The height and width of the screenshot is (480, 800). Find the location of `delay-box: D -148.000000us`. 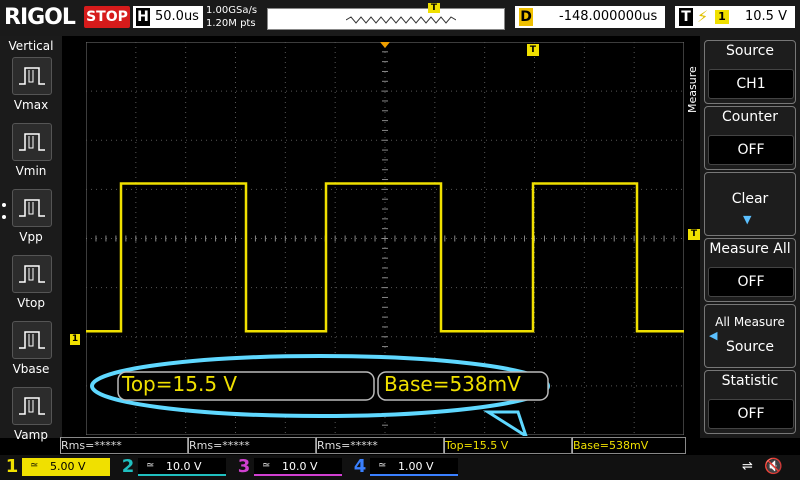

delay-box: D -148.000000us is located at coordinates (590, 17).